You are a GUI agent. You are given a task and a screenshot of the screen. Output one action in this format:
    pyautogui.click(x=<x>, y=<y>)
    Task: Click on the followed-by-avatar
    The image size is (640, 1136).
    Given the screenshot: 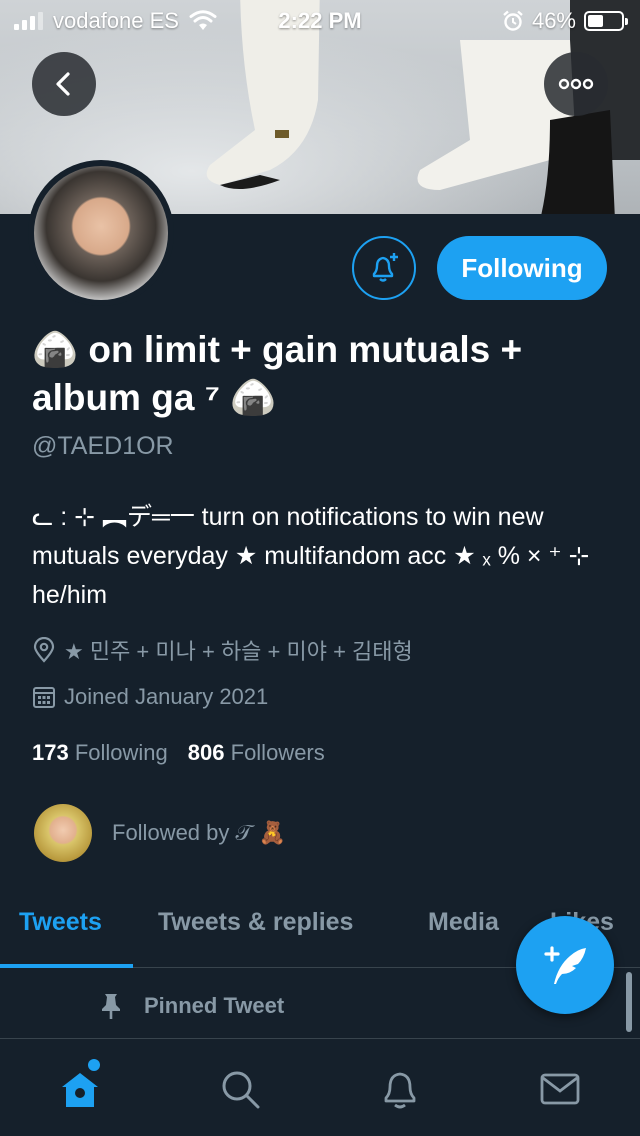 What is the action you would take?
    pyautogui.click(x=63, y=833)
    